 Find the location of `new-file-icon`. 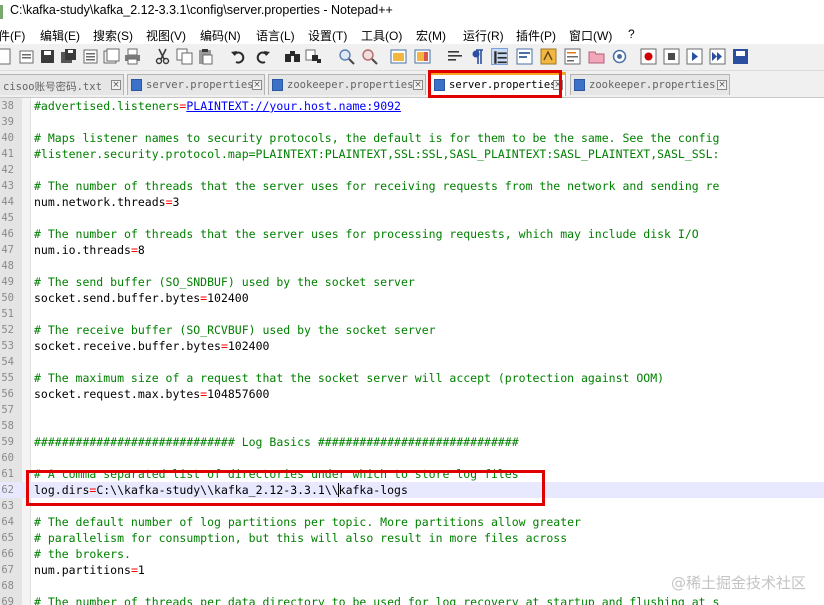

new-file-icon is located at coordinates (6, 56).